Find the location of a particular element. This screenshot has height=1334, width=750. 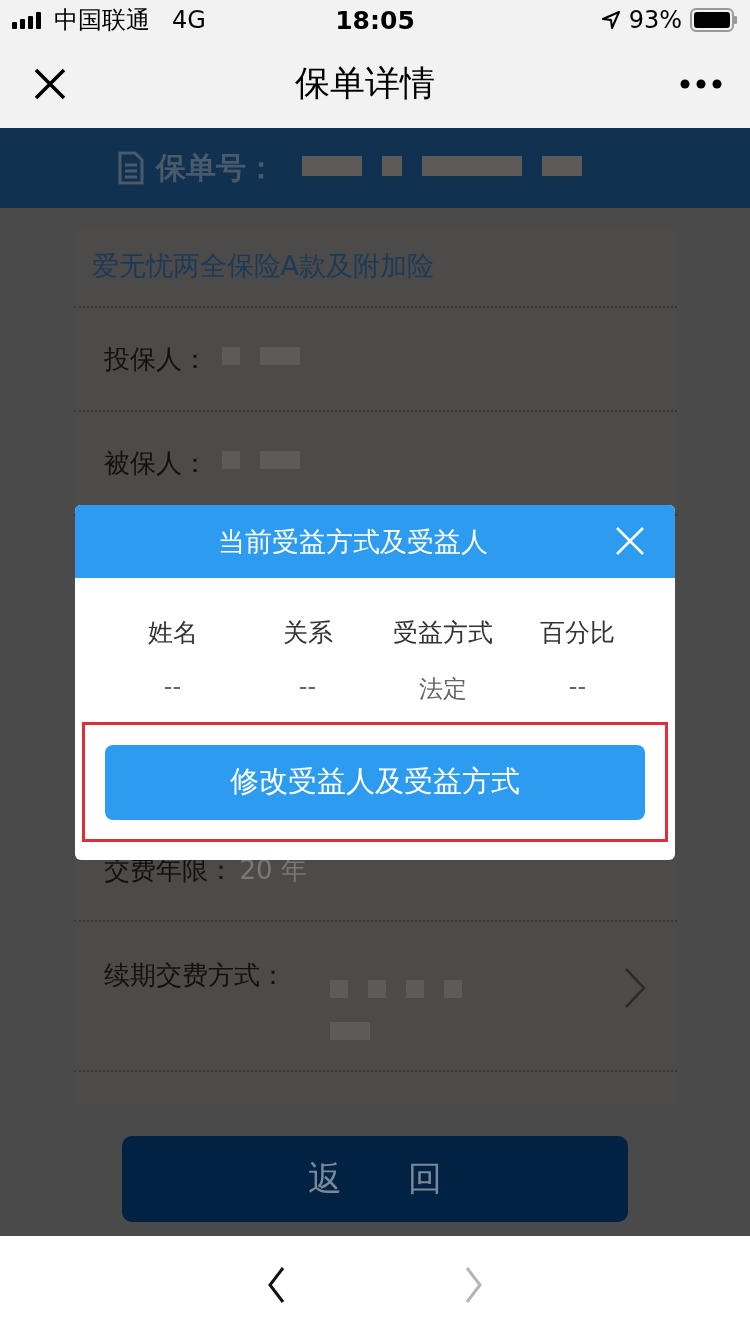

dialog-title: 当前受益方式及受益人 is located at coordinates (353, 541).